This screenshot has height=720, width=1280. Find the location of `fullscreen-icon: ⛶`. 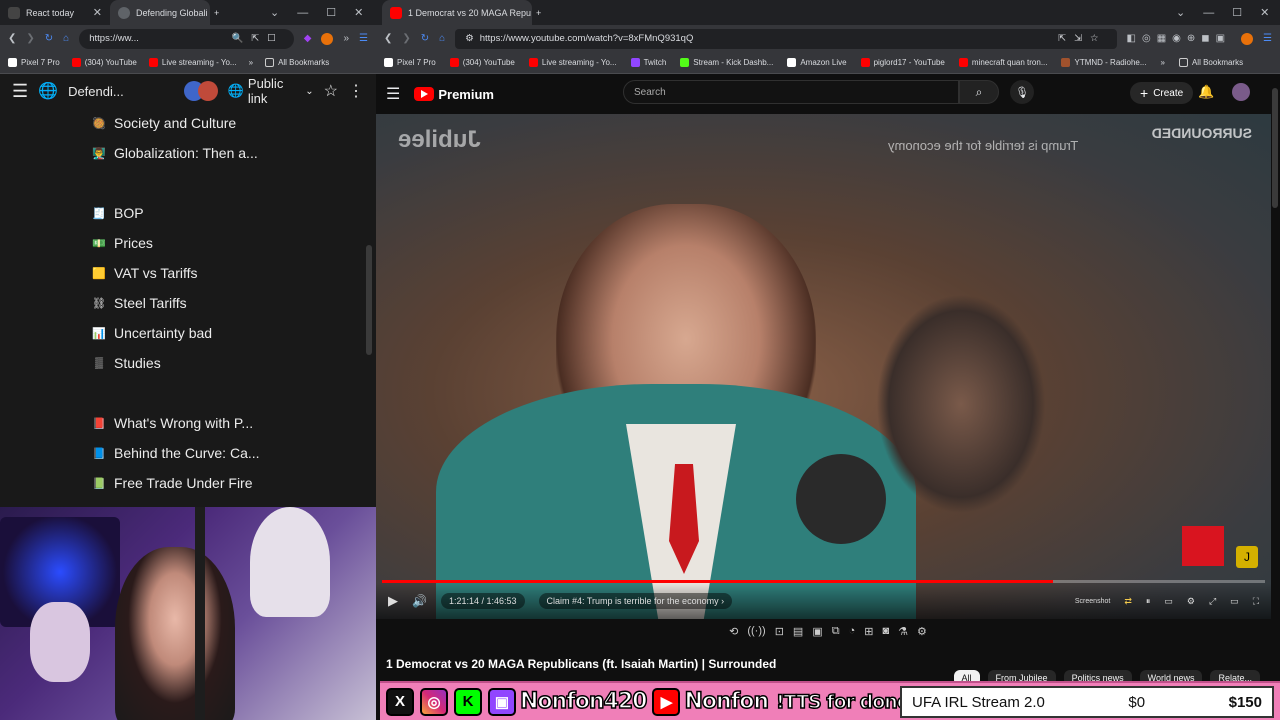

fullscreen-icon: ⛶ is located at coordinates (1256, 601).